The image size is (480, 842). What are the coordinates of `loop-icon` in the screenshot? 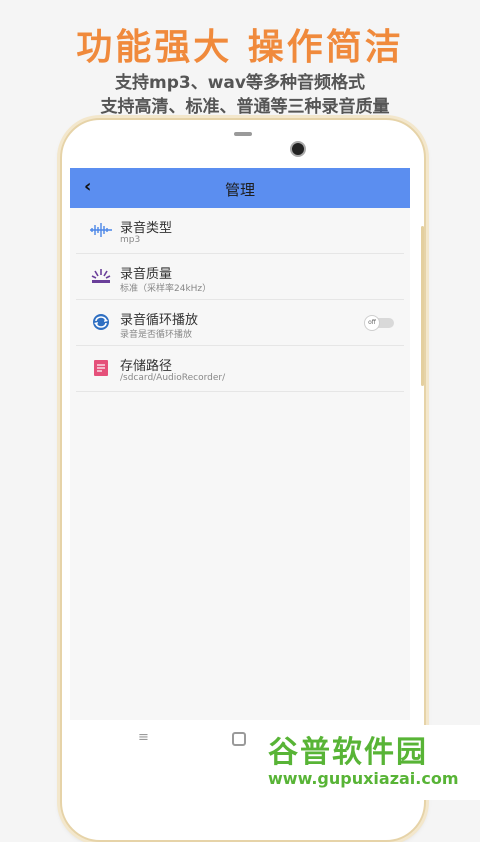 It's located at (101, 322).